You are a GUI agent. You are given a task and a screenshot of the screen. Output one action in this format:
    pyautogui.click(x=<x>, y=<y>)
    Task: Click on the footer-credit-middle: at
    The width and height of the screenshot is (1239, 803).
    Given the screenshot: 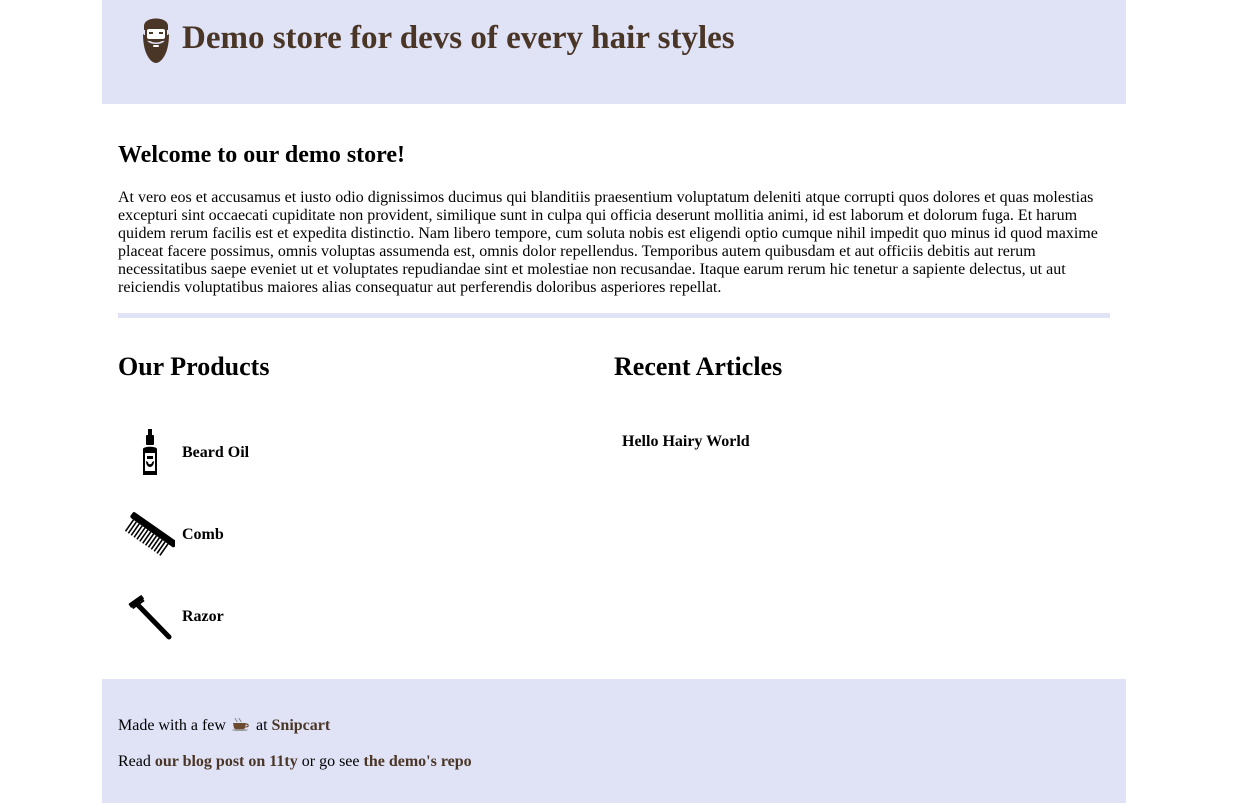 What is the action you would take?
    pyautogui.click(x=261, y=725)
    